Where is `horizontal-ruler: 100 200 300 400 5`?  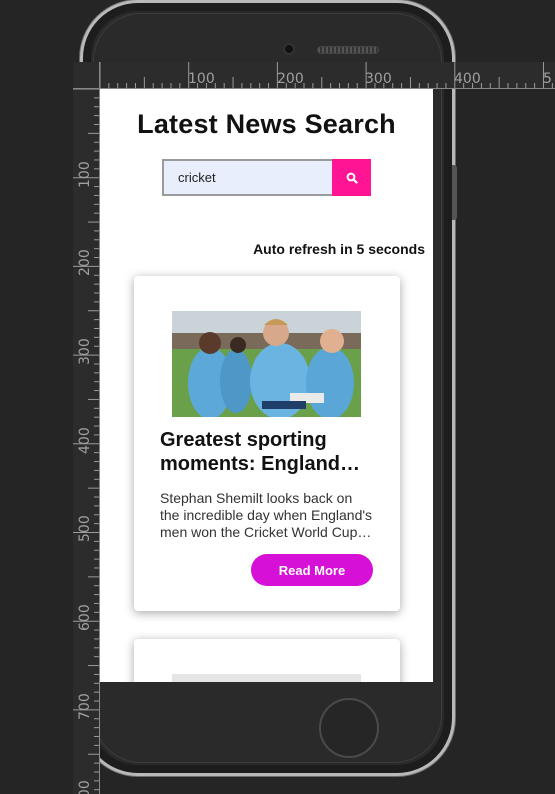 horizontal-ruler: 100 200 300 400 5 is located at coordinates (314, 75).